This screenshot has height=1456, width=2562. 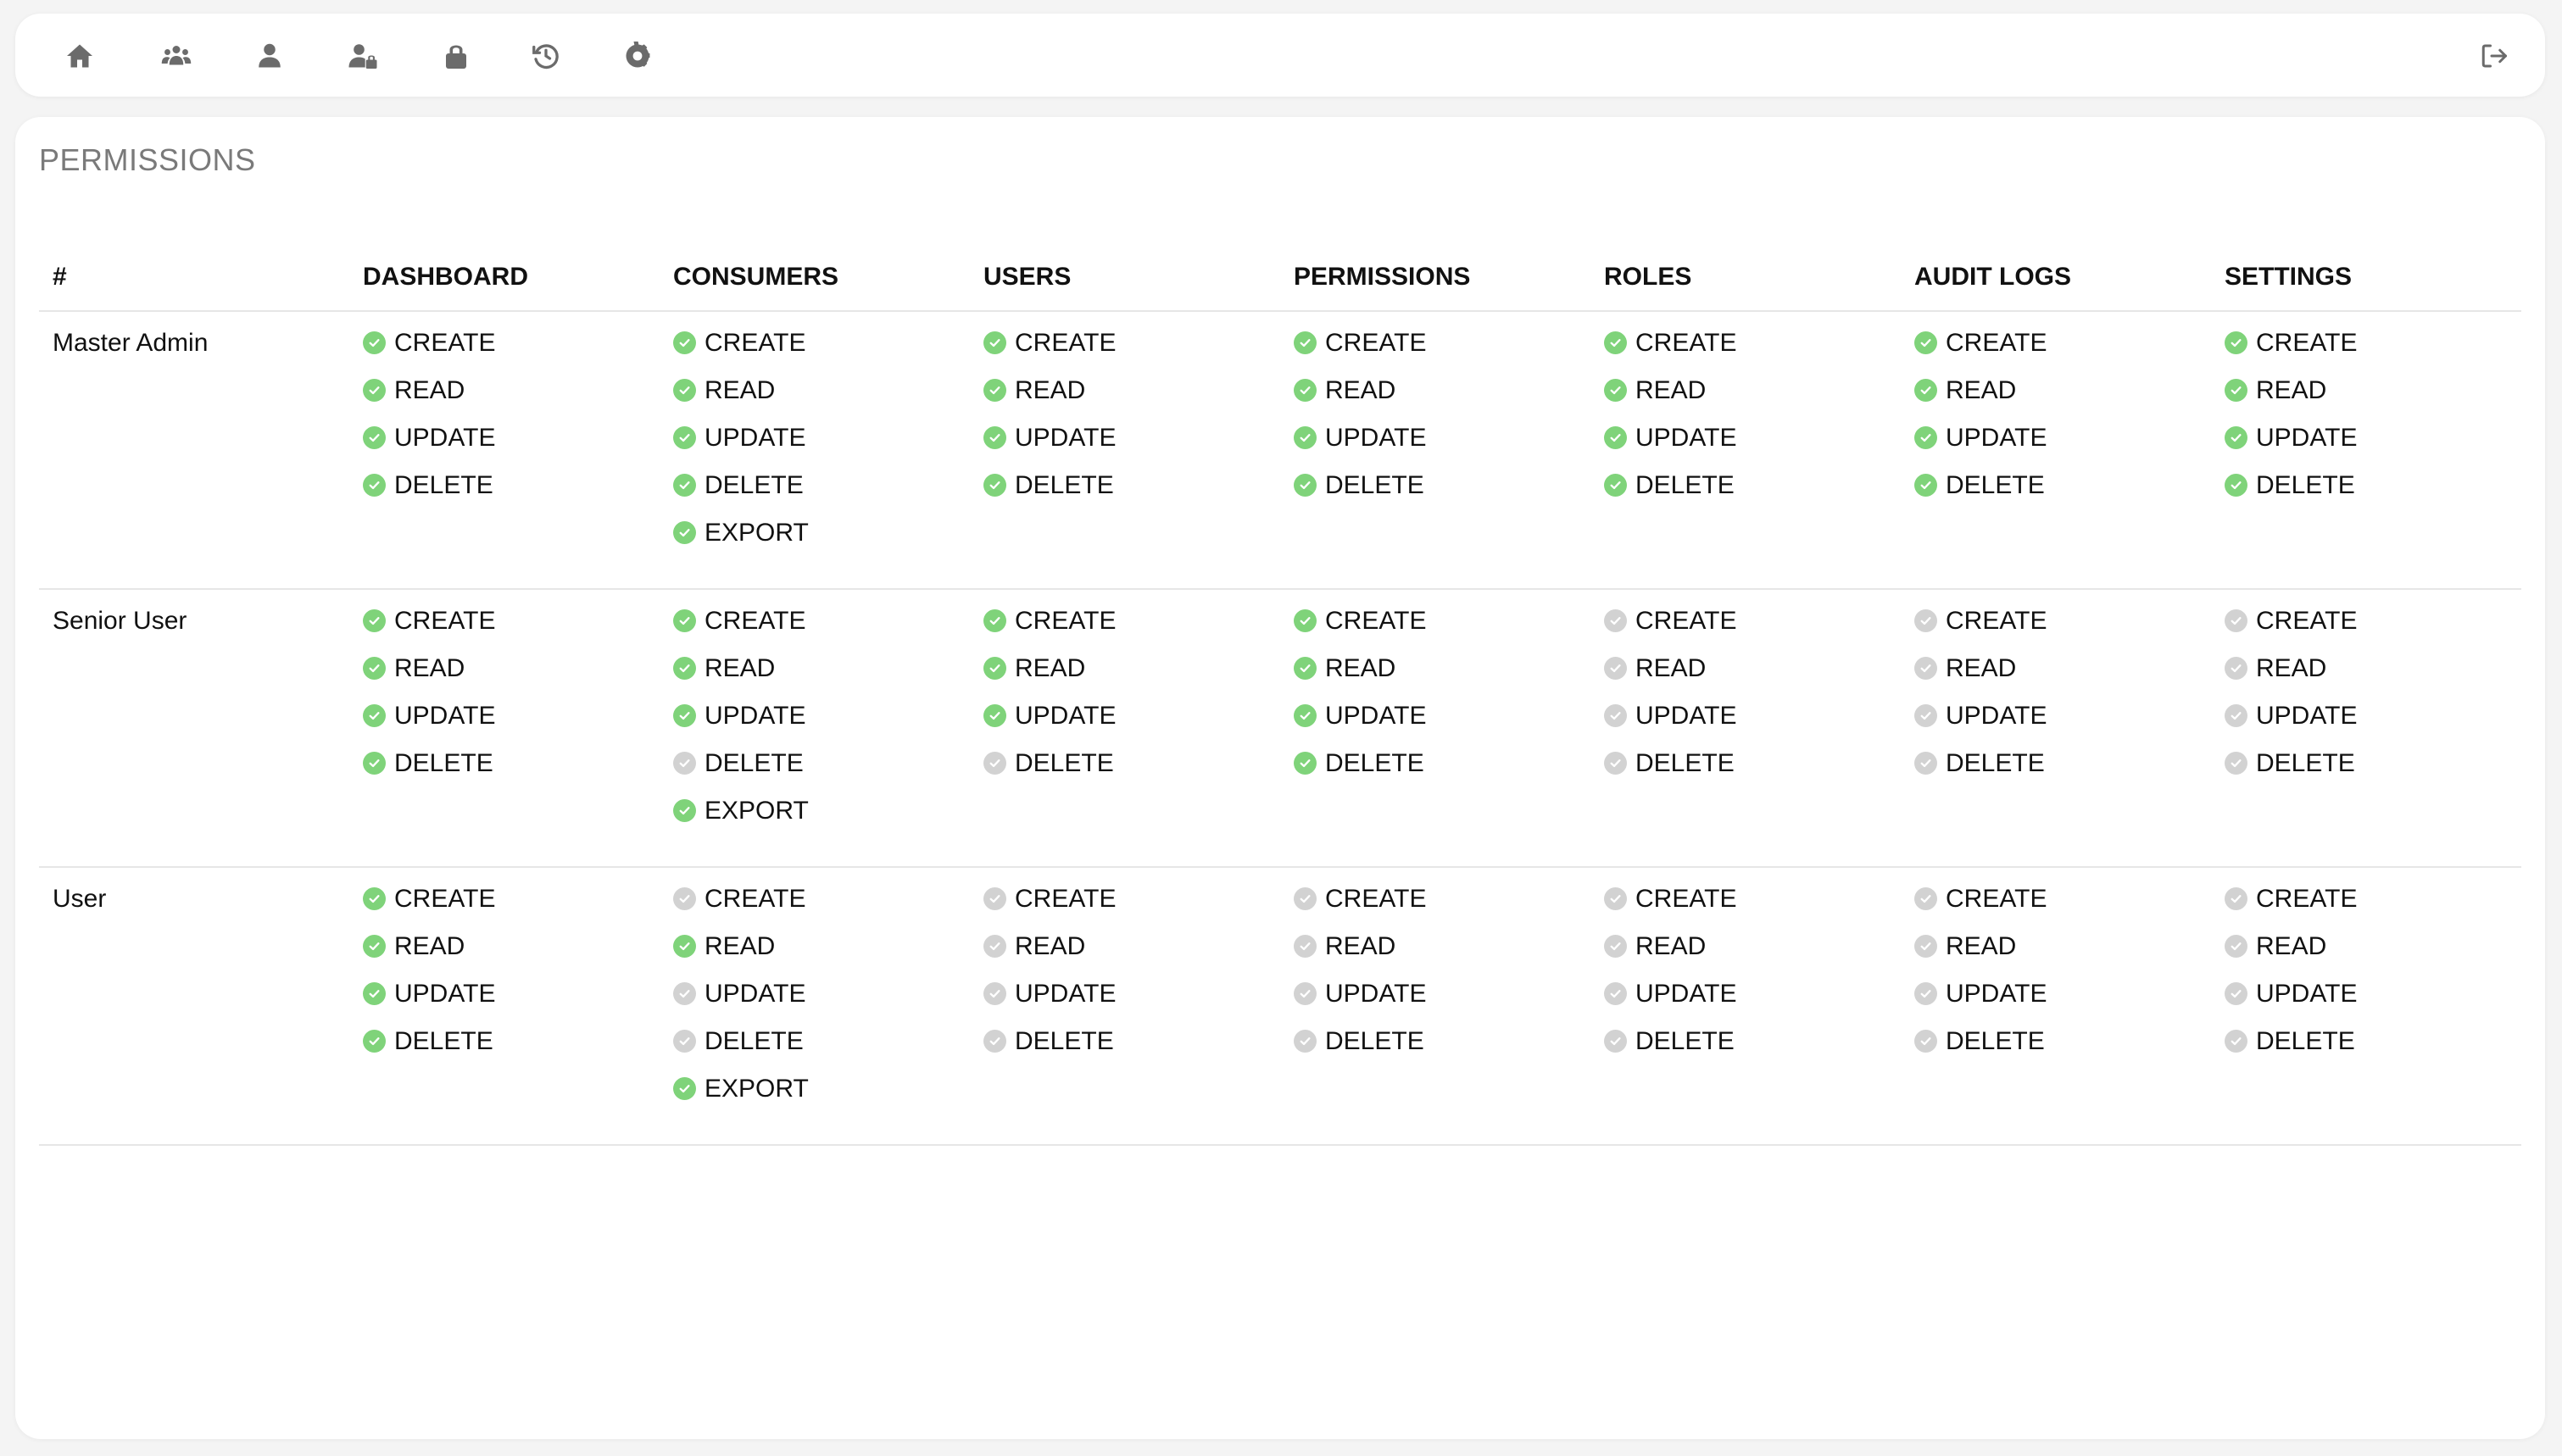 I want to click on role-name: Master Admin, so click(x=131, y=343).